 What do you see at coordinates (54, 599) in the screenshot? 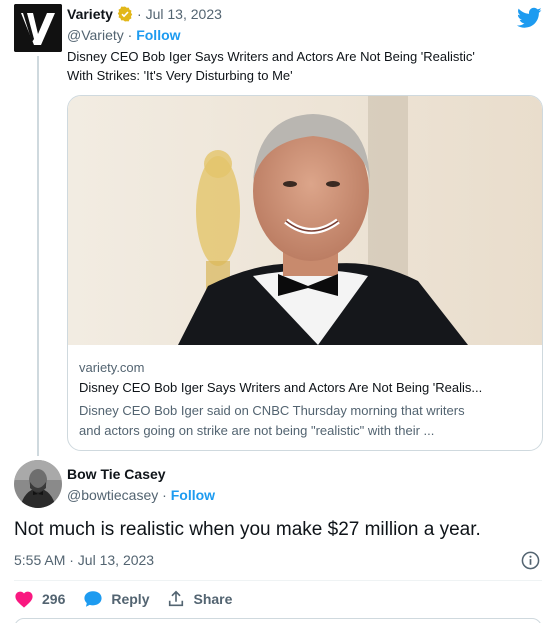
I see `like-count: 296` at bounding box center [54, 599].